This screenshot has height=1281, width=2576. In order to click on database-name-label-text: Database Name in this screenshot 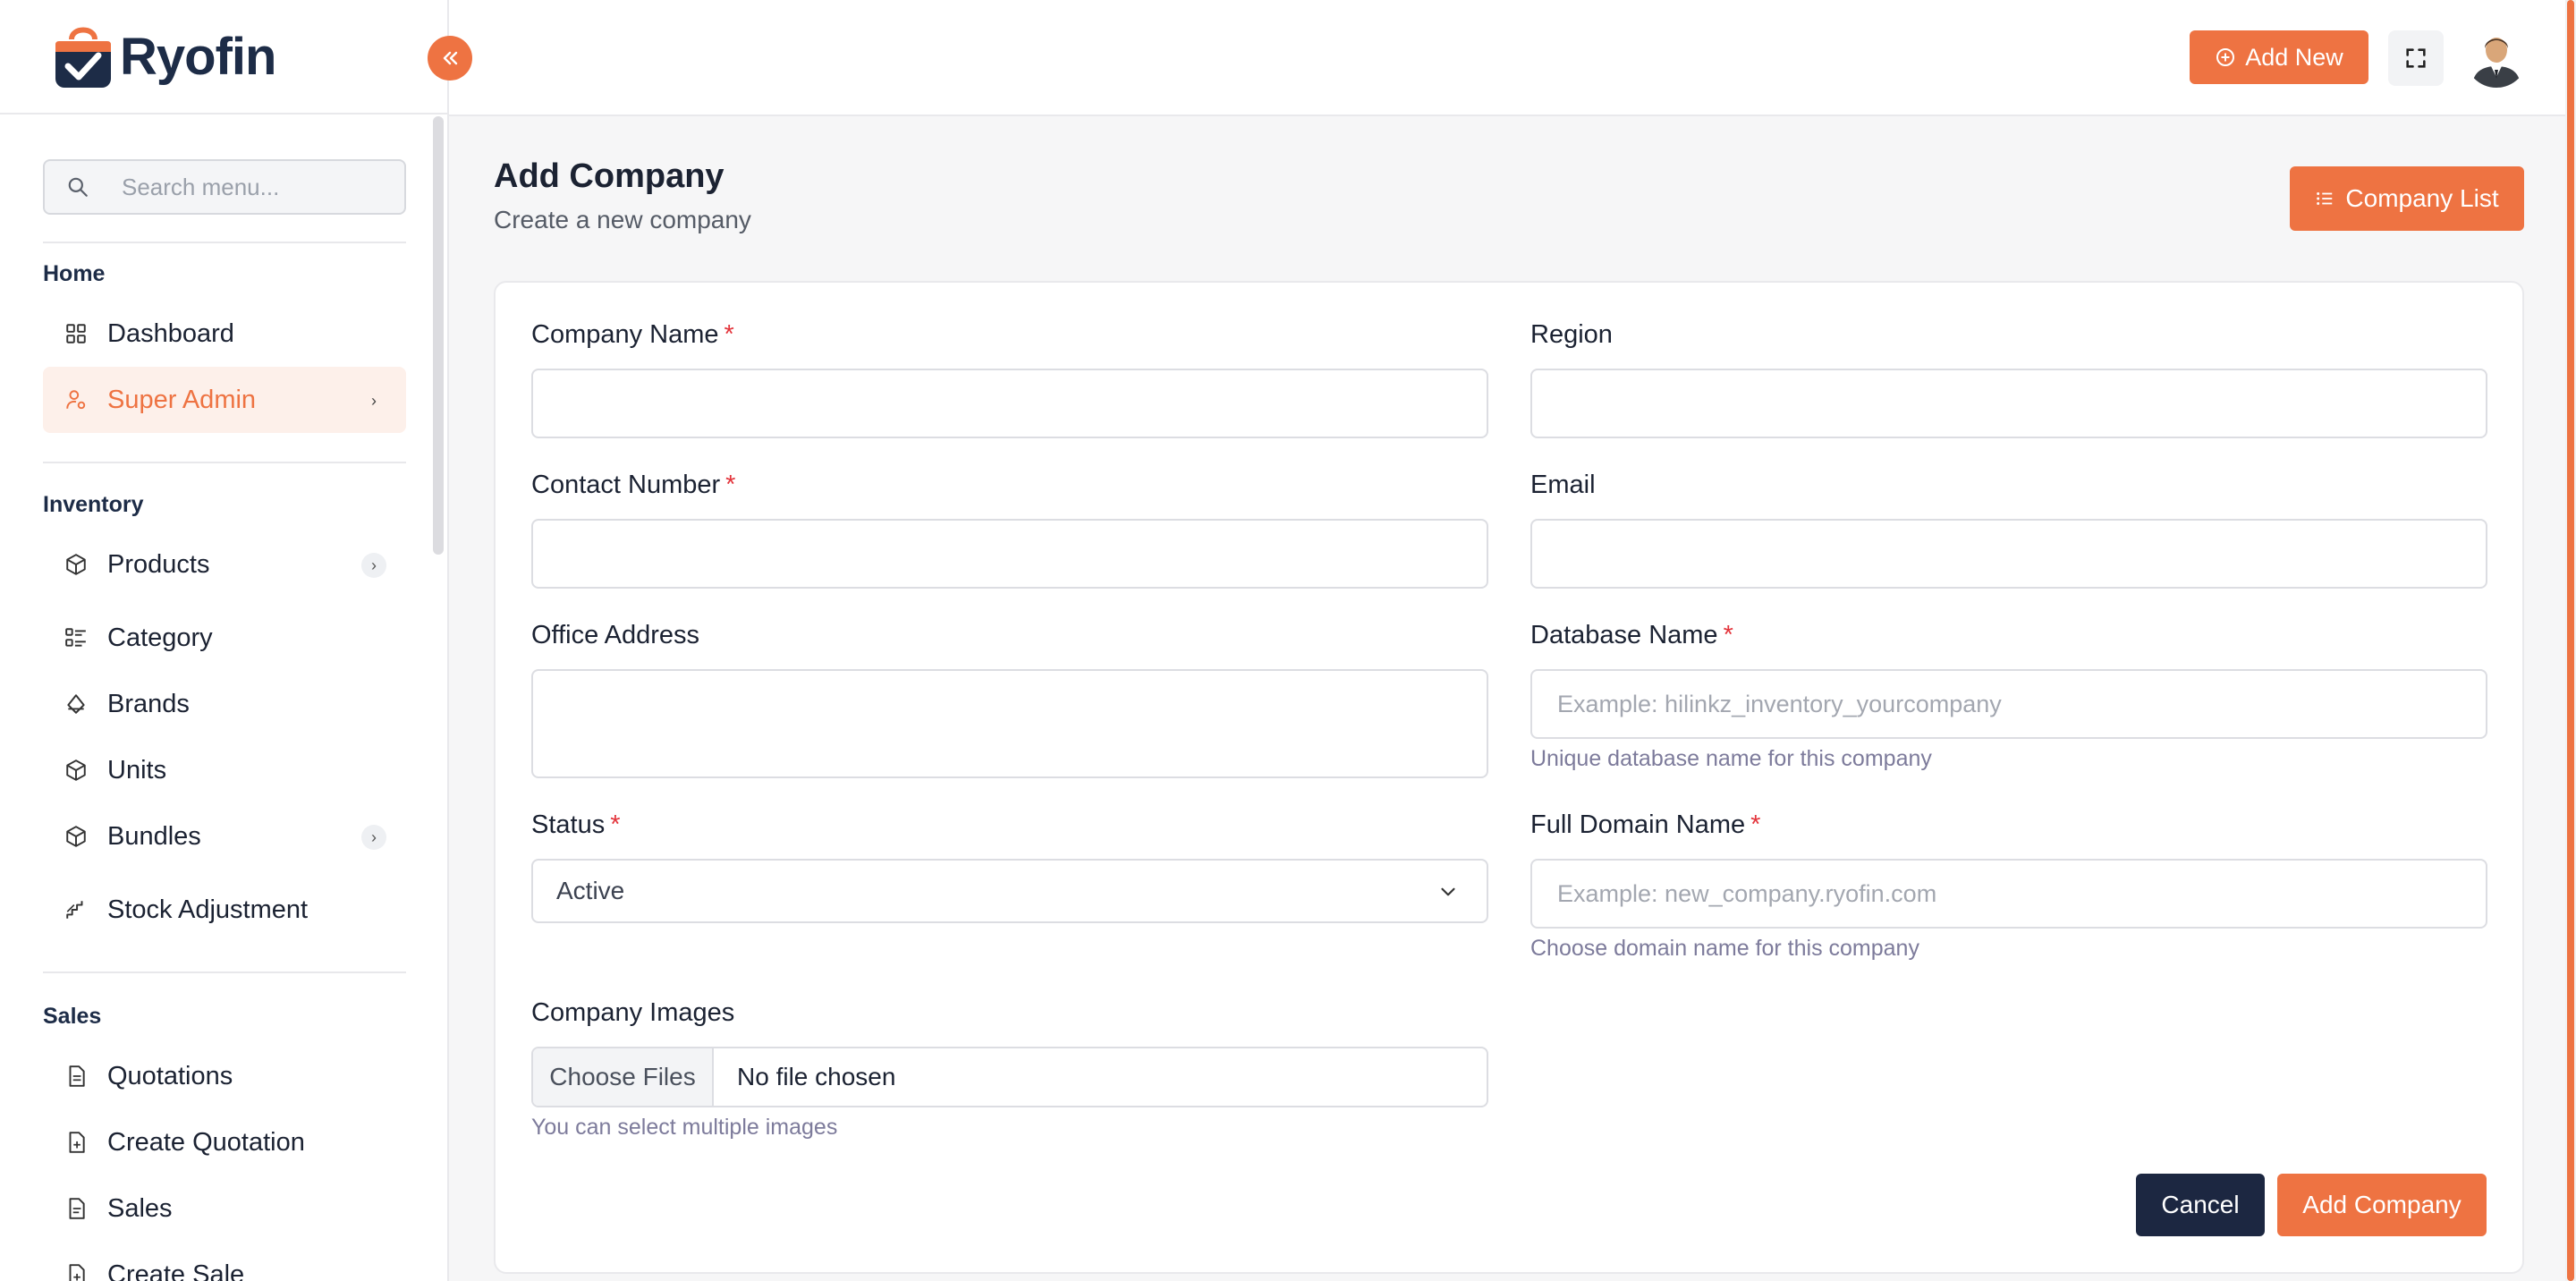, I will do `click(1624, 635)`.